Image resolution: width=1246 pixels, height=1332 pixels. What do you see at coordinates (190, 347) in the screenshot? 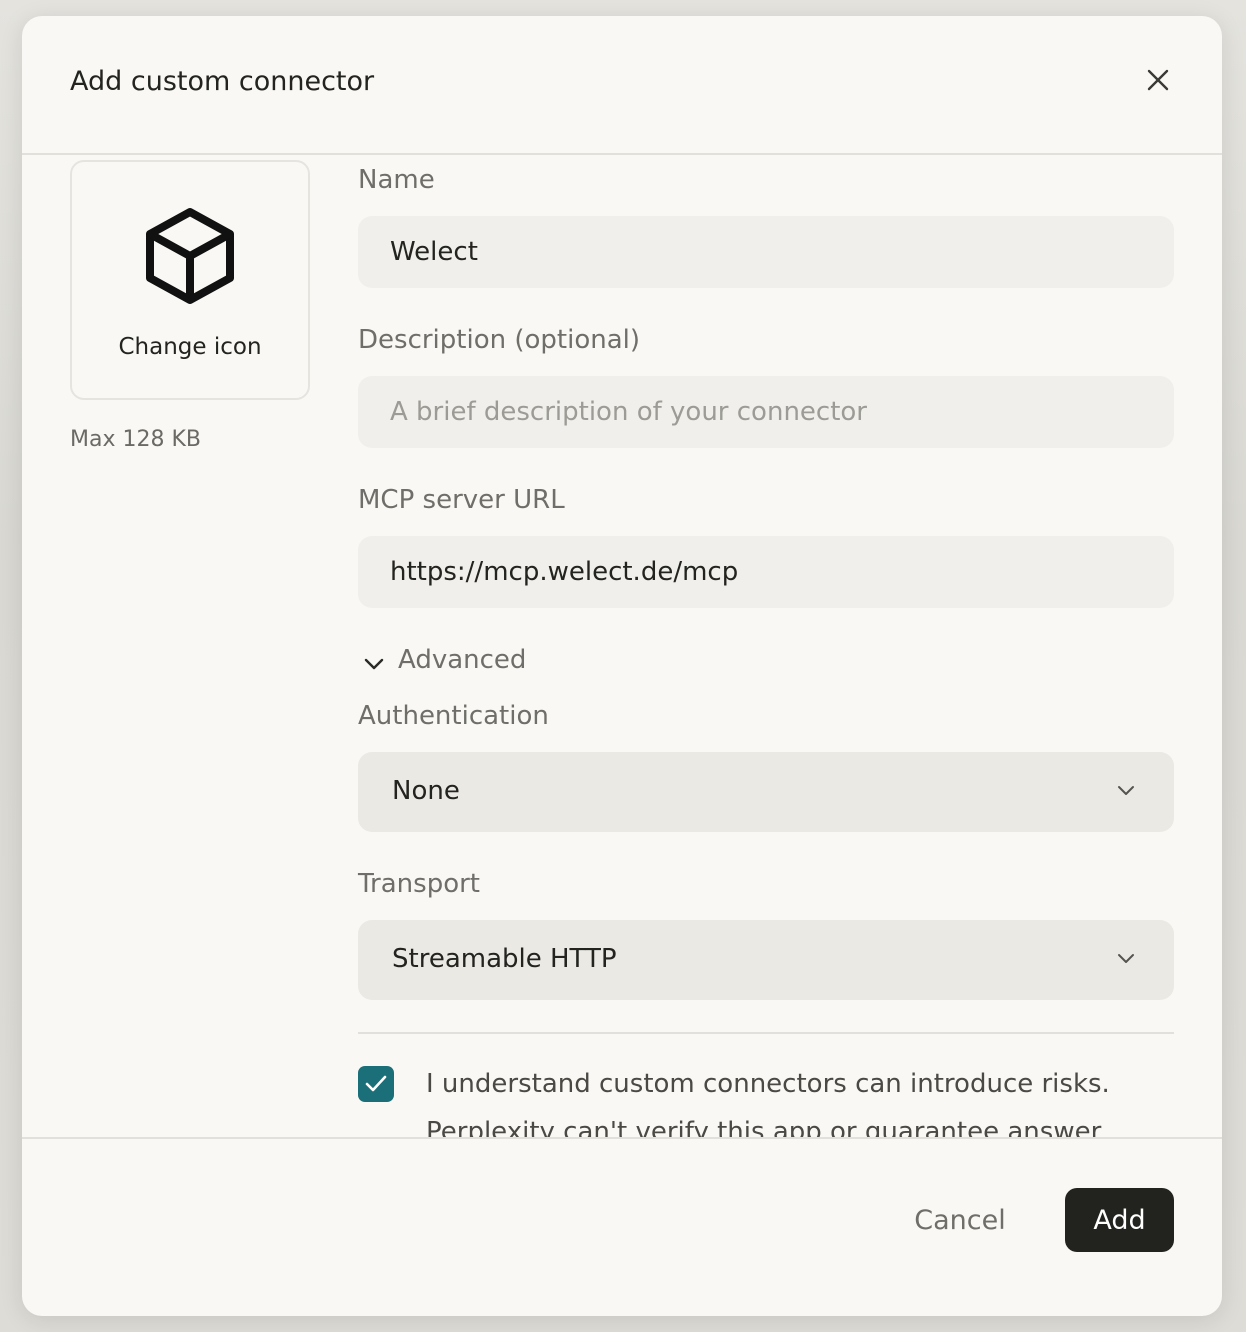
I see `change-icon-label: Change icon` at bounding box center [190, 347].